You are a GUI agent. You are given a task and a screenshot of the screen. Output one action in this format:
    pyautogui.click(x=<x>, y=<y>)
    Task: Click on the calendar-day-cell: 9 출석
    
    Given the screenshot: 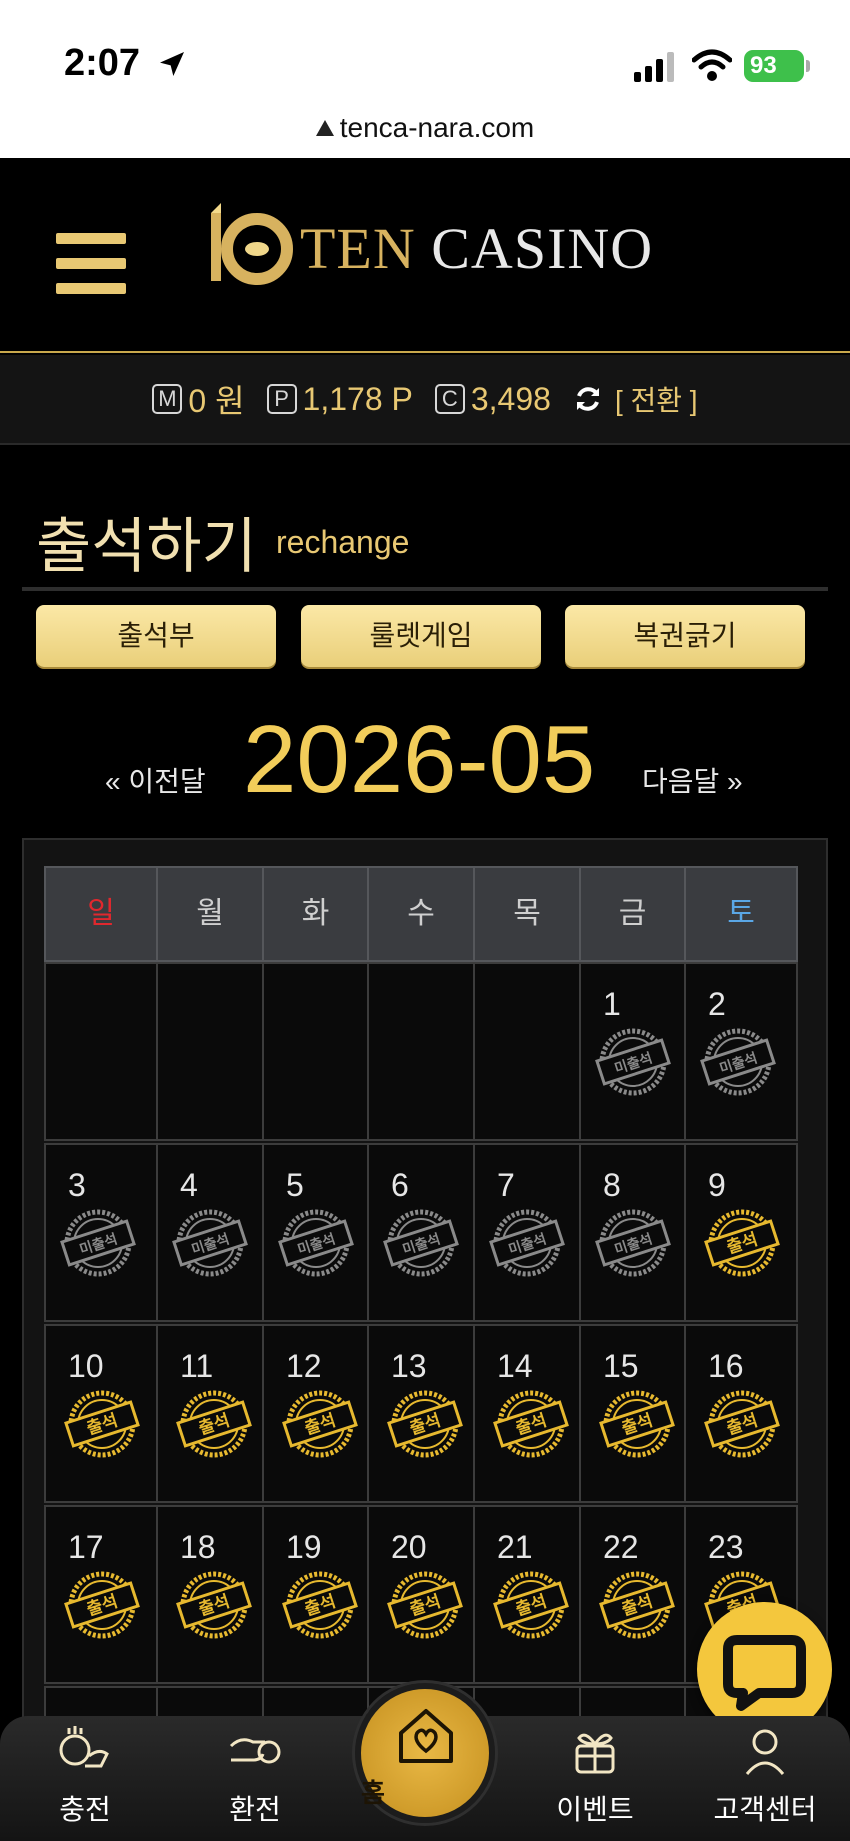 What is the action you would take?
    pyautogui.click(x=741, y=1232)
    